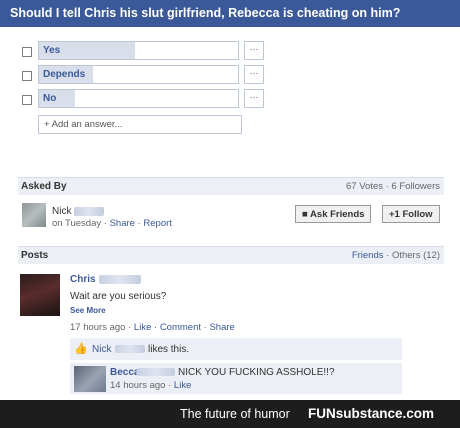  What do you see at coordinates (138, 50) in the screenshot?
I see `option-yes: Yes` at bounding box center [138, 50].